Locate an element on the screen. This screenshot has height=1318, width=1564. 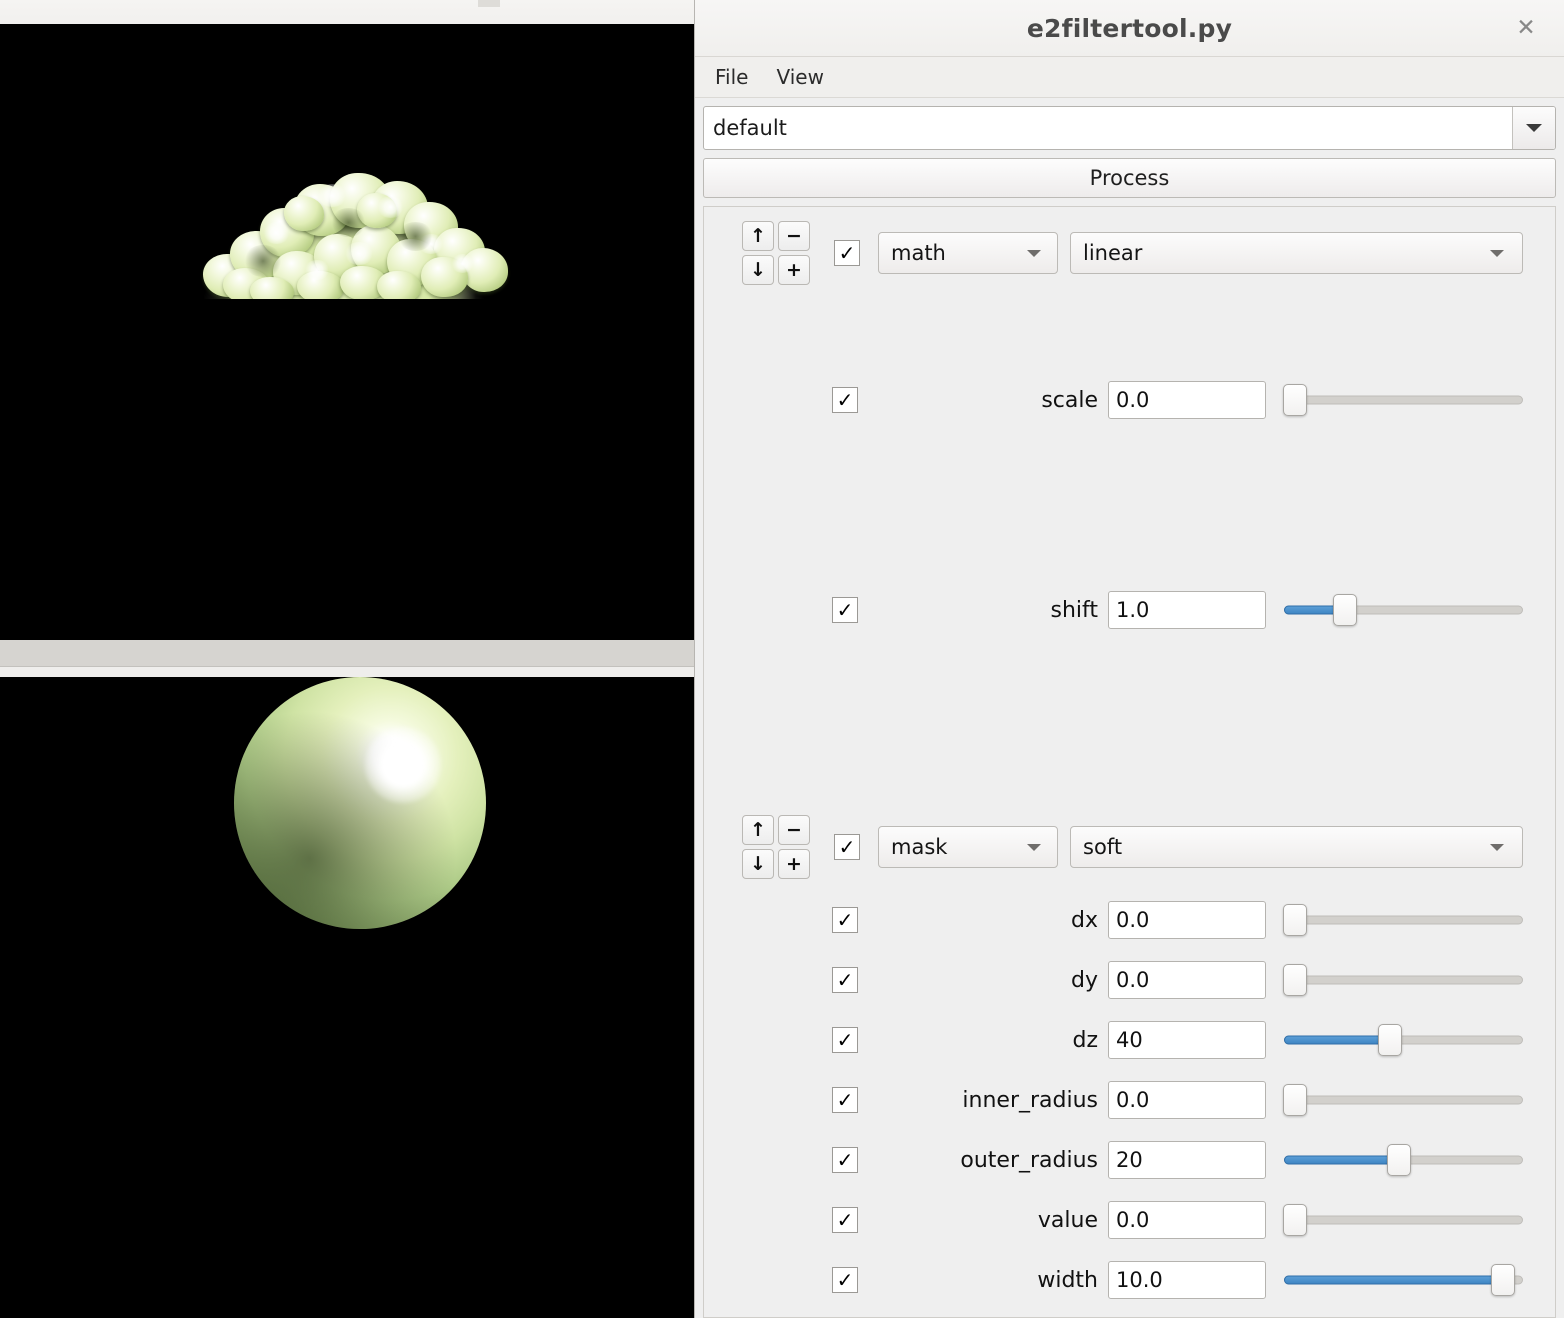
param-checkbox-value: ✓ is located at coordinates (845, 1220).